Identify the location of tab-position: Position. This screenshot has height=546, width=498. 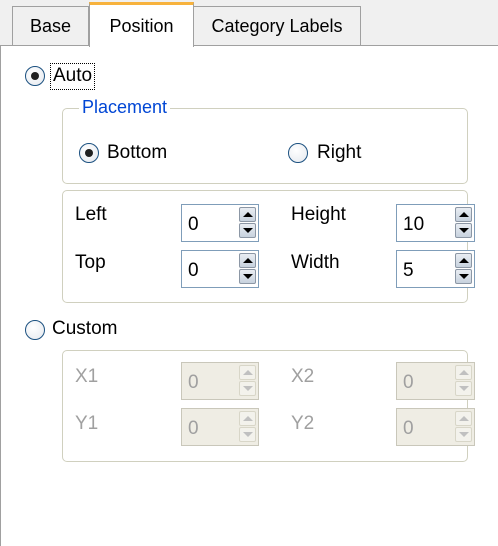
(141, 24).